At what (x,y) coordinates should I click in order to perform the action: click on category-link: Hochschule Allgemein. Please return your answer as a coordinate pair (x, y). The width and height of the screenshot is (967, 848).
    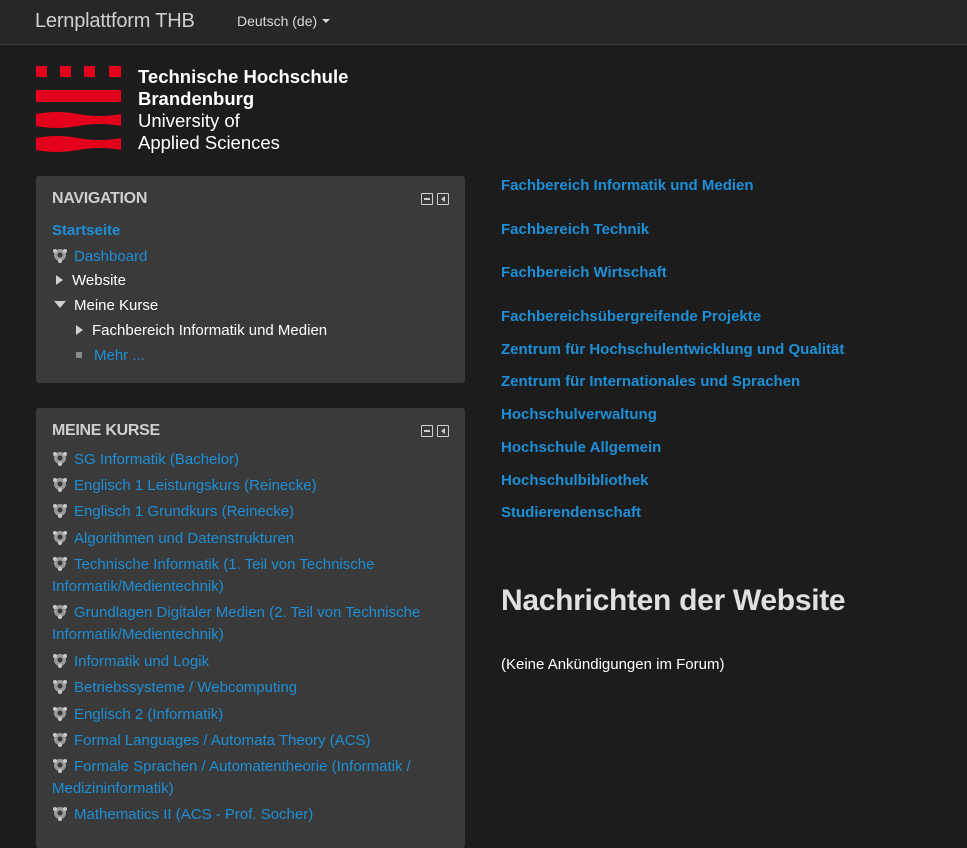
    Looking at the image, I should click on (581, 447).